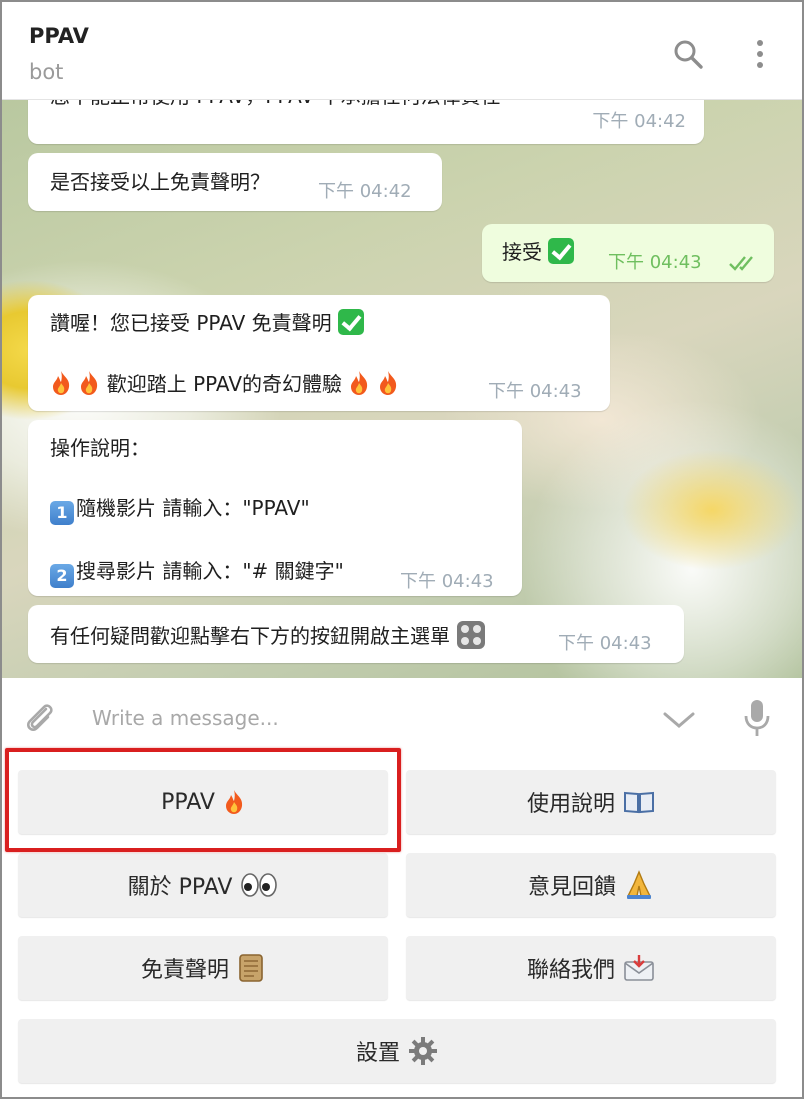 This screenshot has width=804, height=1099. Describe the element at coordinates (377, 1053) in the screenshot. I see `button-label: 設置` at that location.